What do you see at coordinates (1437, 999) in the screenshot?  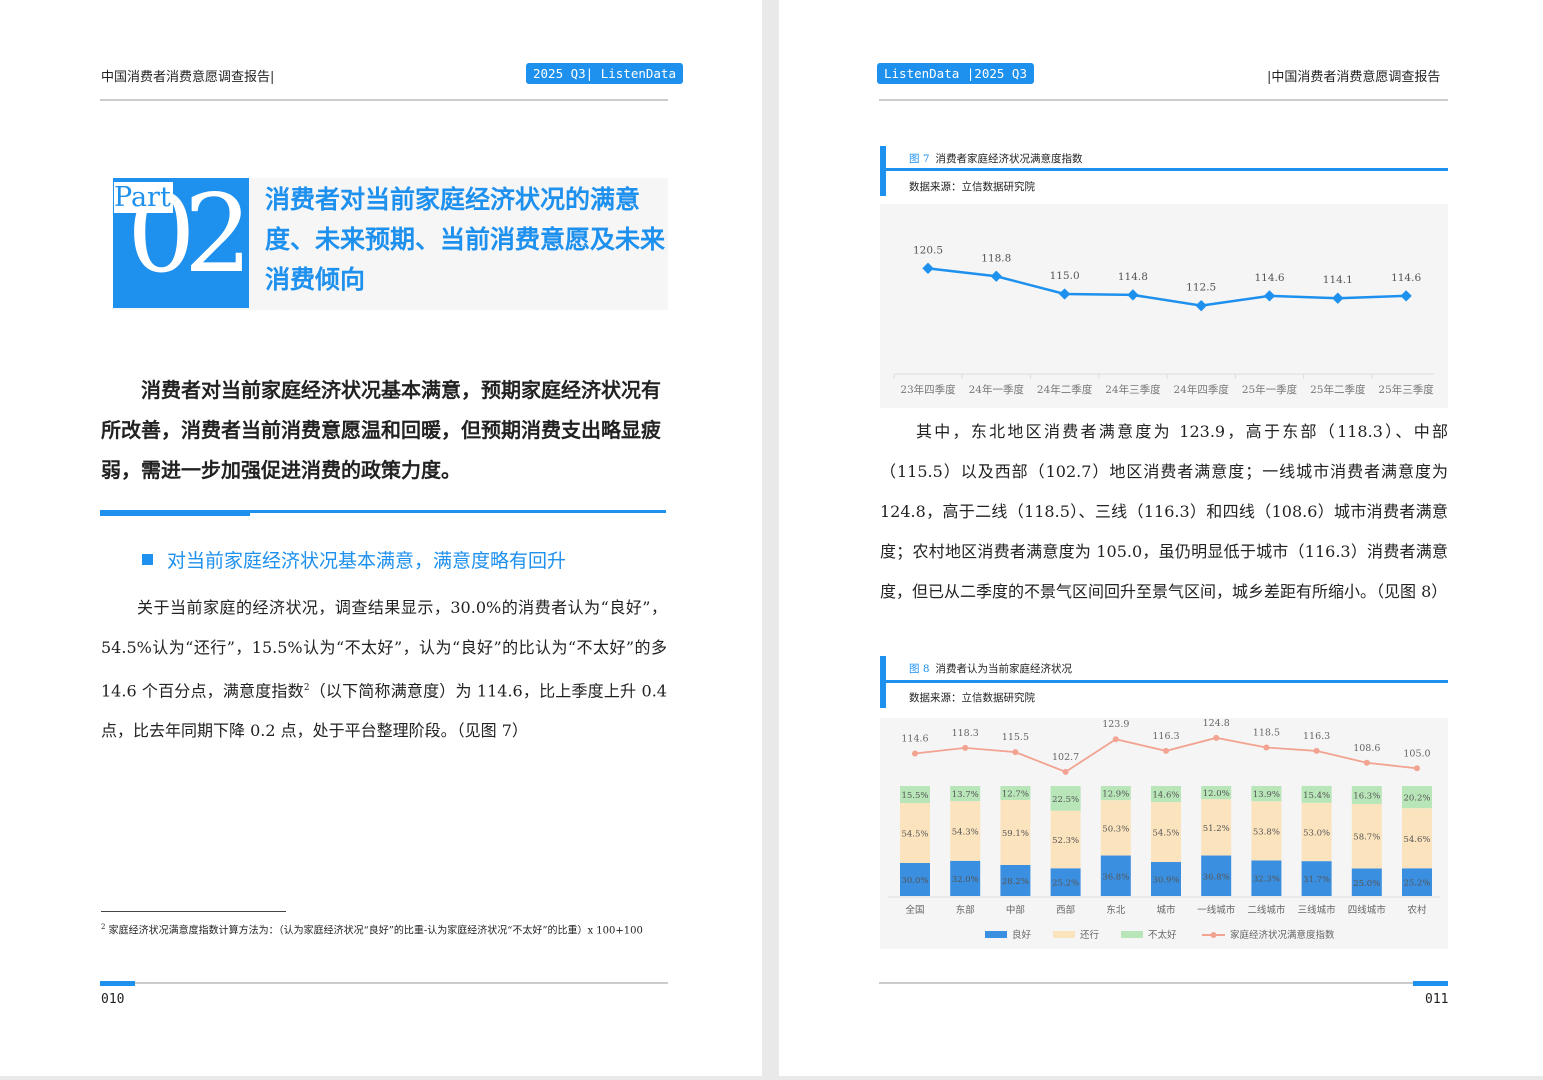 I see `page-number: 011` at bounding box center [1437, 999].